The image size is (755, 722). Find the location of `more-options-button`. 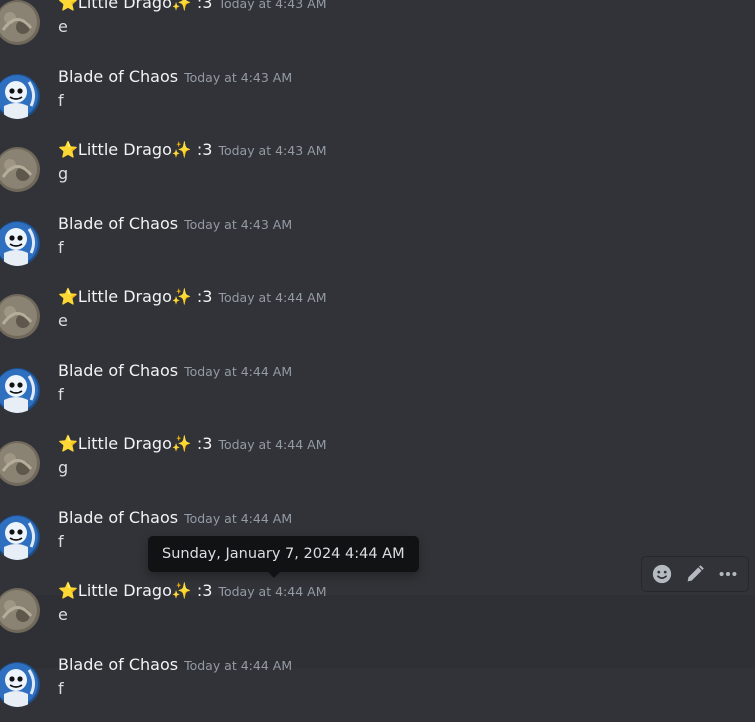

more-options-button is located at coordinates (728, 574).